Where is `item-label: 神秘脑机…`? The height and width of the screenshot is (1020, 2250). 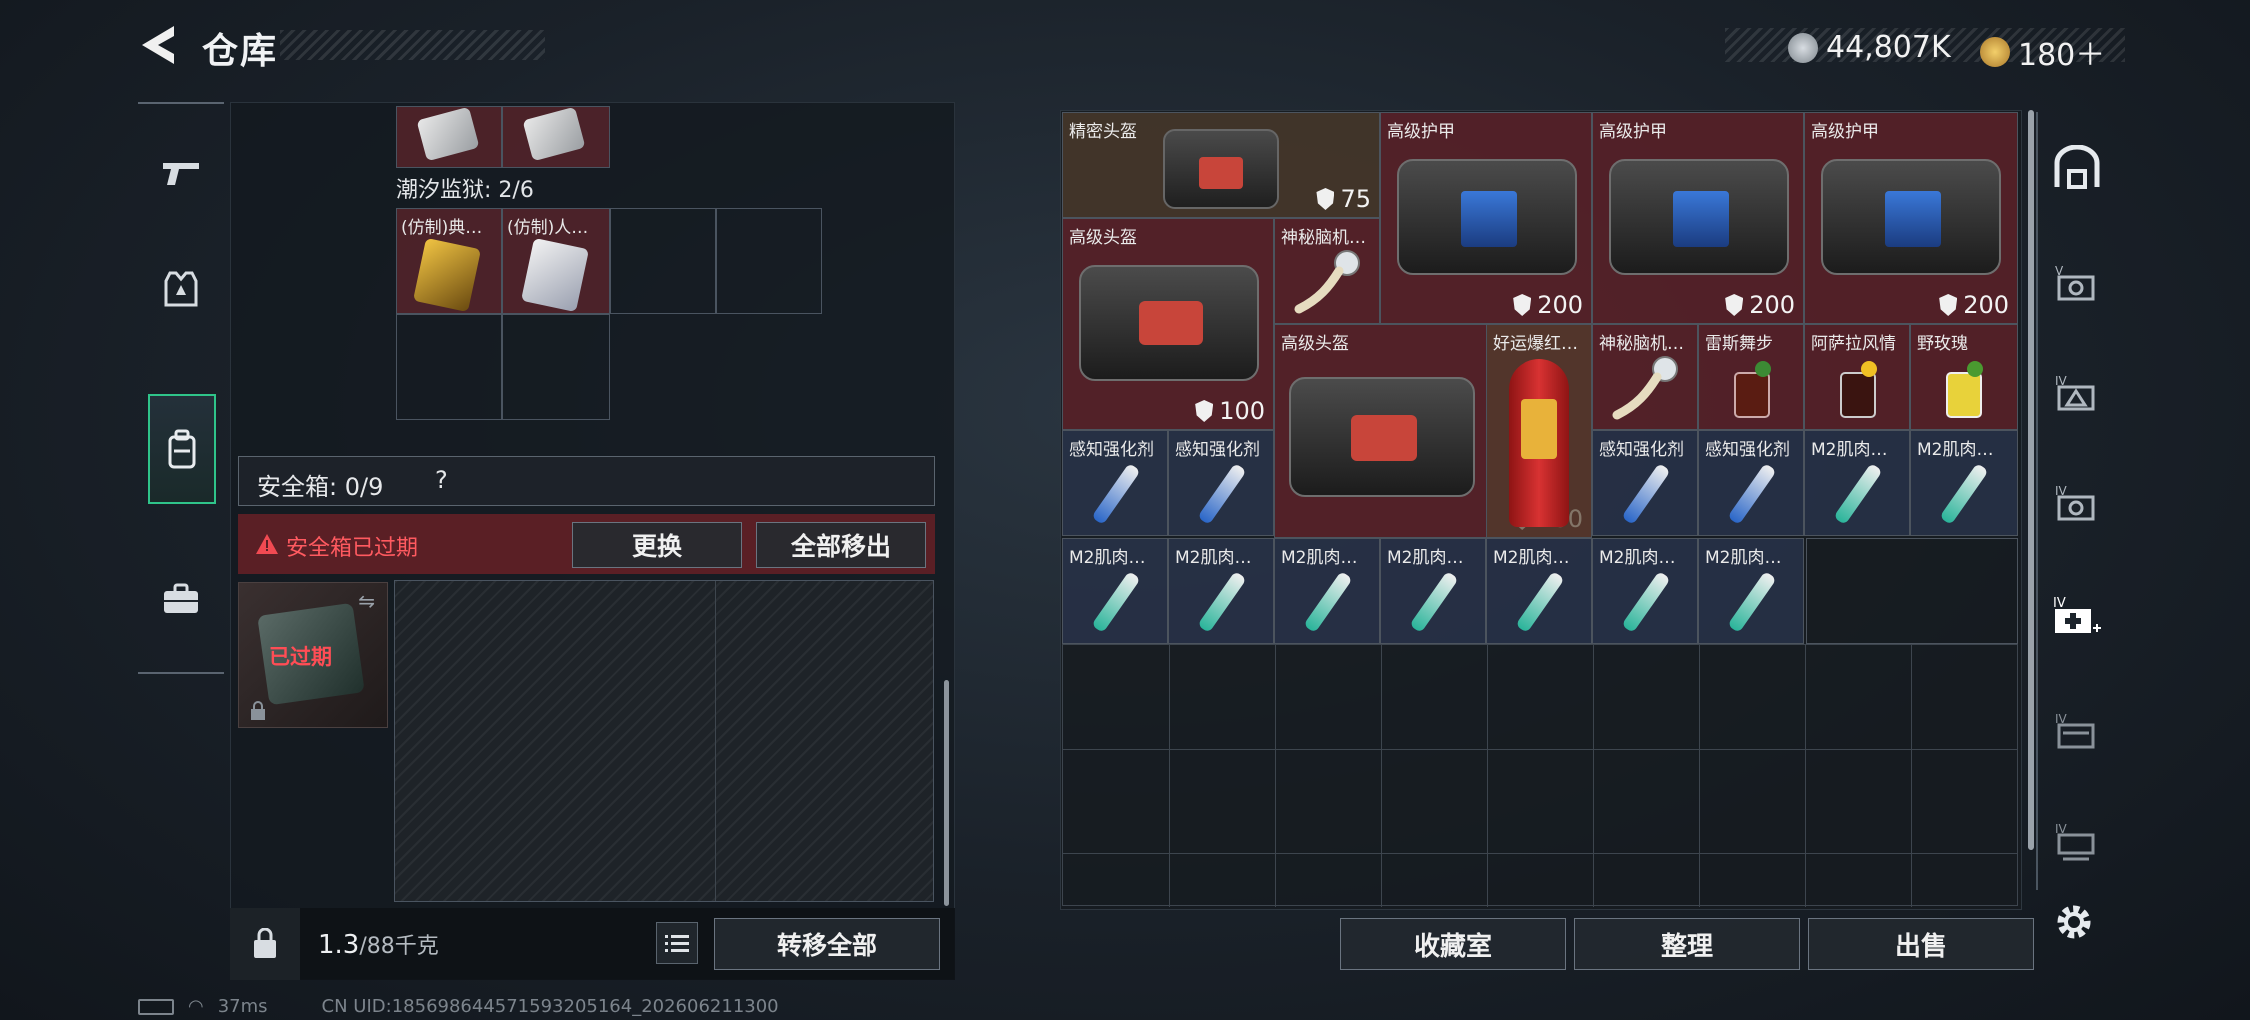
item-label: 神秘脑机… is located at coordinates (1641, 344).